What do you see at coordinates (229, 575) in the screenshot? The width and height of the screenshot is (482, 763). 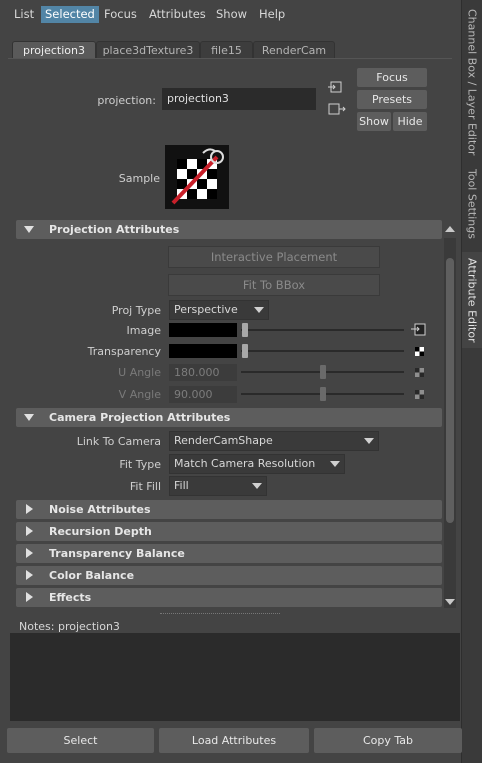 I see `color-balance-header: Color Balance` at bounding box center [229, 575].